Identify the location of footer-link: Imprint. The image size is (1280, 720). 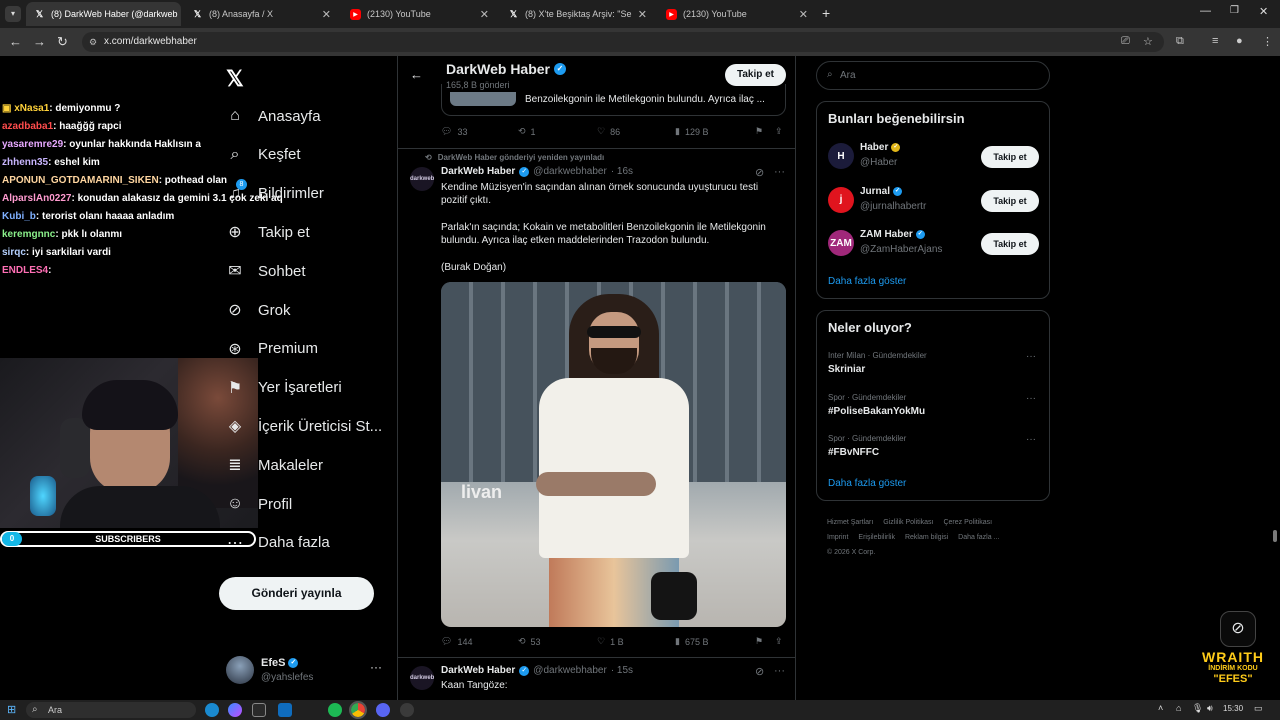
(837, 537).